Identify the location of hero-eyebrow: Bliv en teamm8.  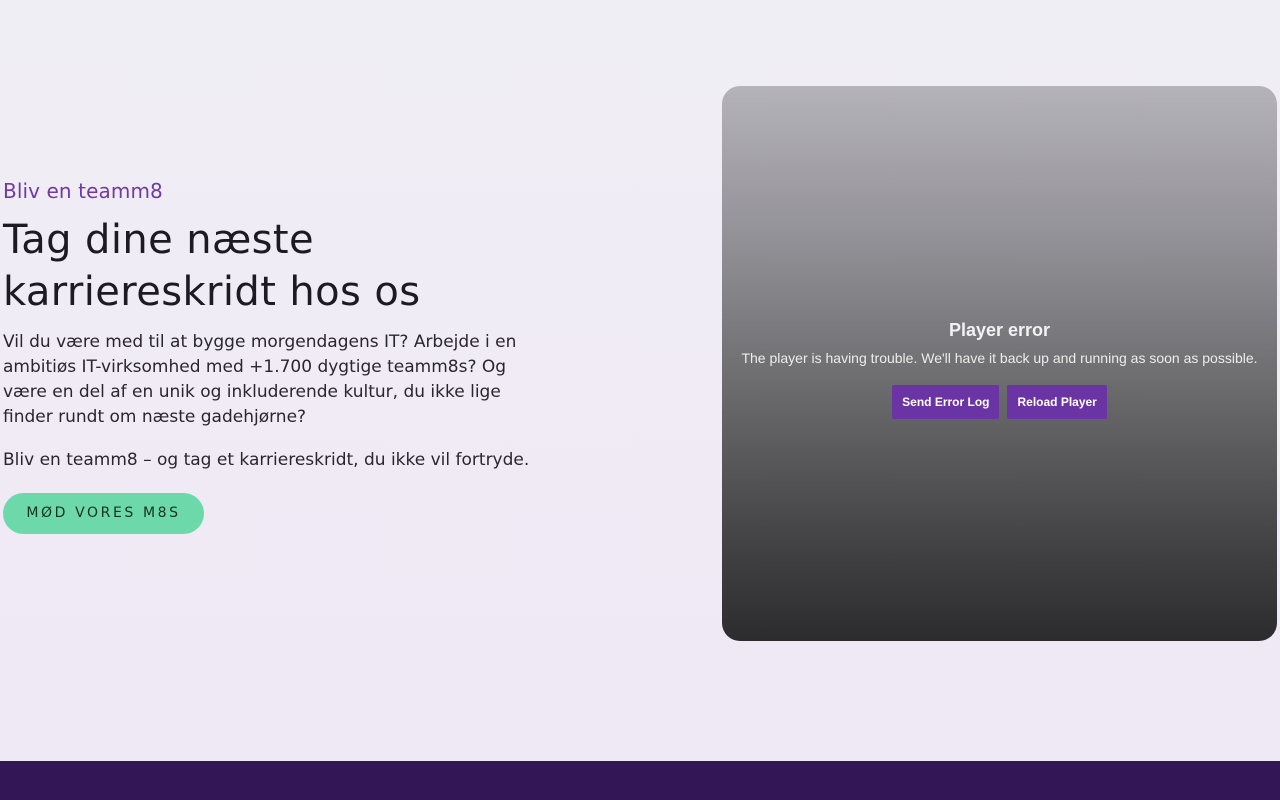
(83, 191).